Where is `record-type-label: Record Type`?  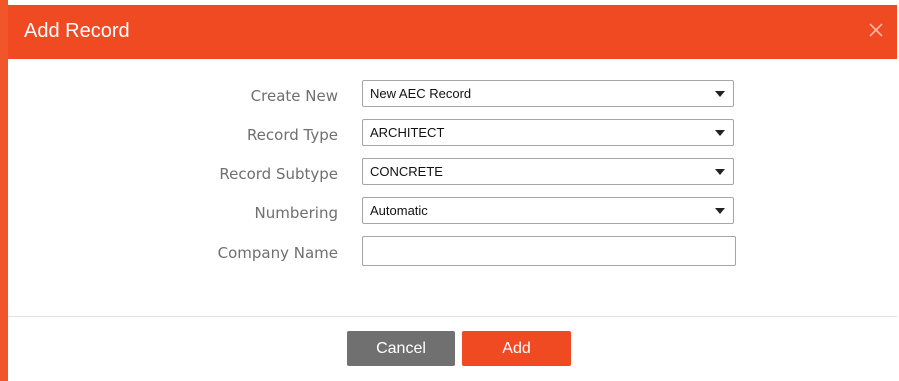
record-type-label: Record Type is located at coordinates (292, 135).